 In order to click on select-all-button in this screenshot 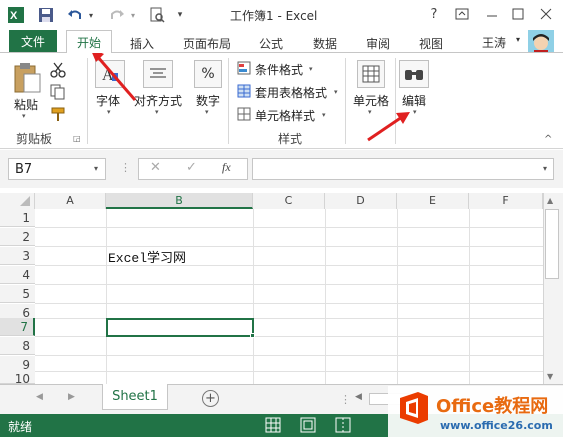, I will do `click(17, 201)`.